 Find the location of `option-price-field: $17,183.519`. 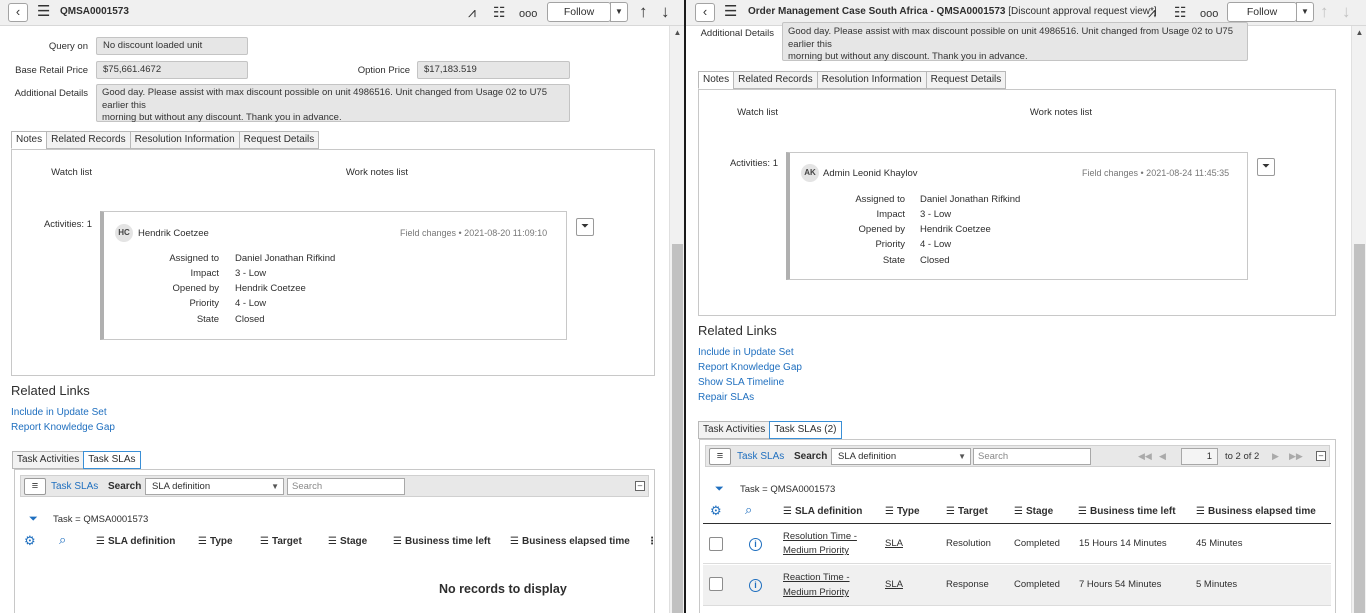

option-price-field: $17,183.519 is located at coordinates (493, 70).